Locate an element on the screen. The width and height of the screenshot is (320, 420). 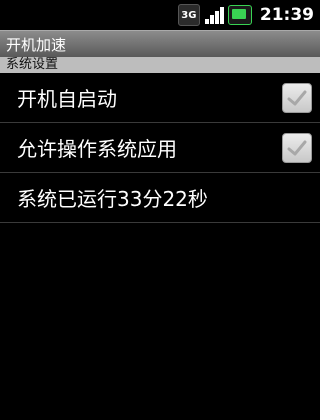
network-type-label: 3G is located at coordinates (189, 15).